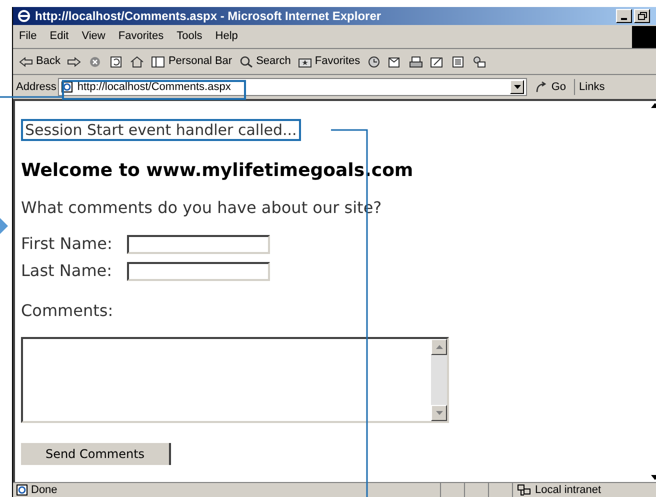 The width and height of the screenshot is (656, 497). I want to click on caret-icon, so click(517, 87).